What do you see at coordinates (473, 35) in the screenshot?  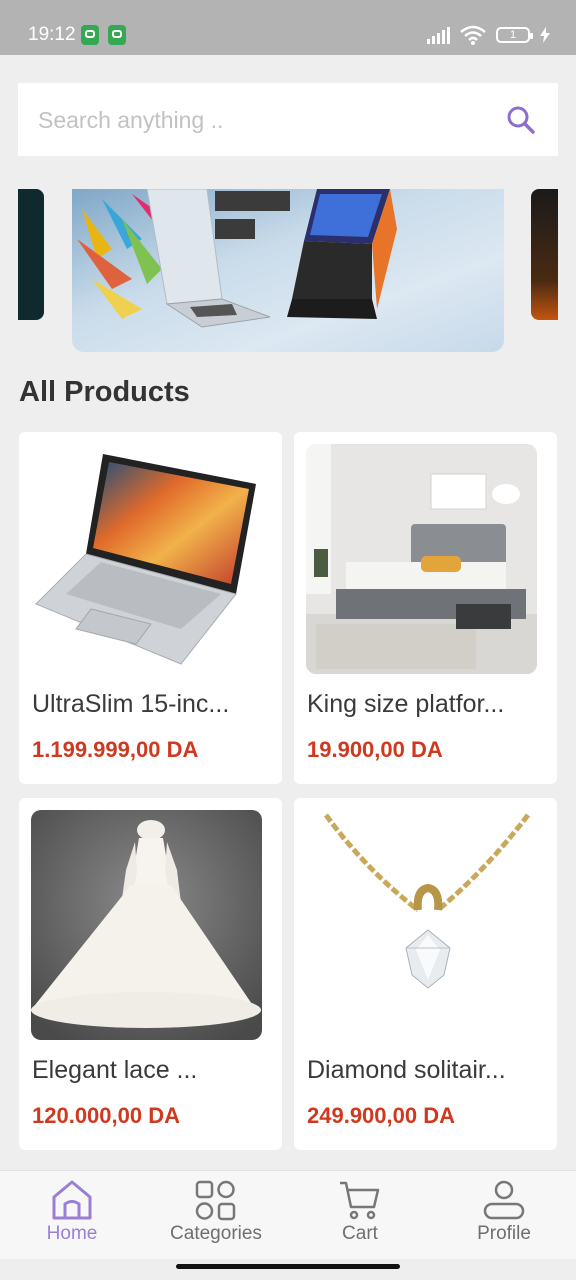 I see `wifi-icon` at bounding box center [473, 35].